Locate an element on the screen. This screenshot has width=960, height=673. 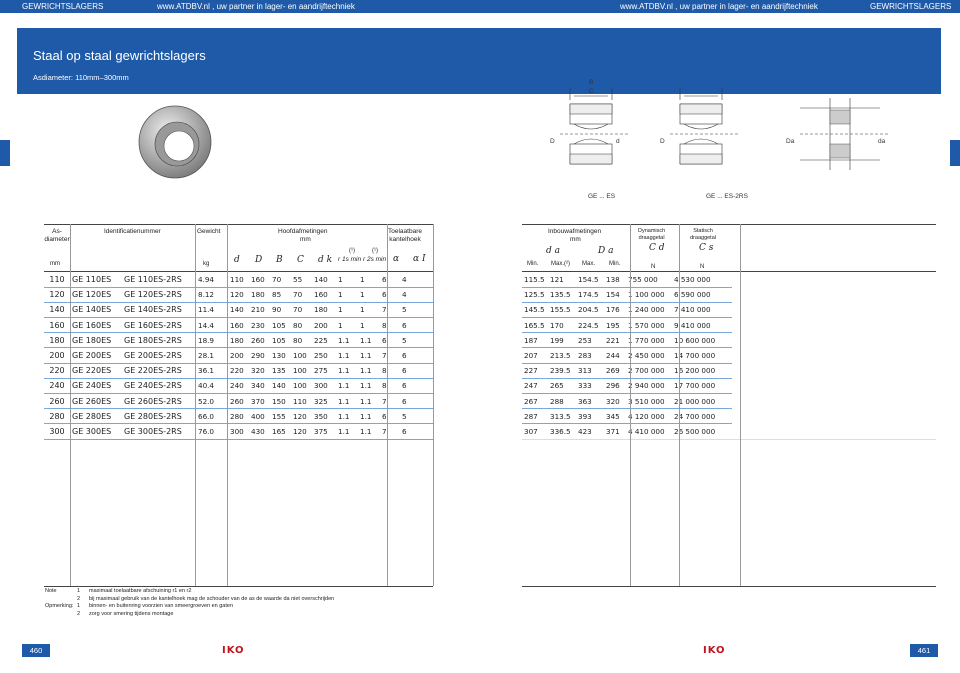
table-cell: 253 is located at coordinates (590, 340).